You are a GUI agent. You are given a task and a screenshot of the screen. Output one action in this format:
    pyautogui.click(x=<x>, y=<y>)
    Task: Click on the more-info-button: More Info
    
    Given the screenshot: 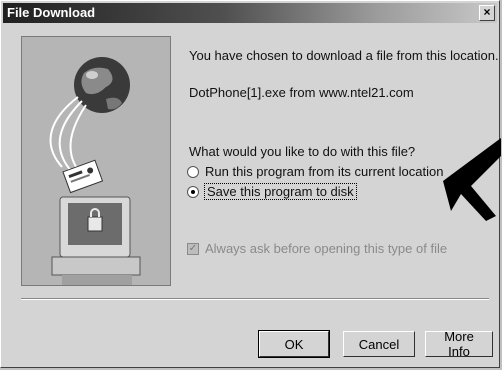 What is the action you would take?
    pyautogui.click(x=459, y=344)
    